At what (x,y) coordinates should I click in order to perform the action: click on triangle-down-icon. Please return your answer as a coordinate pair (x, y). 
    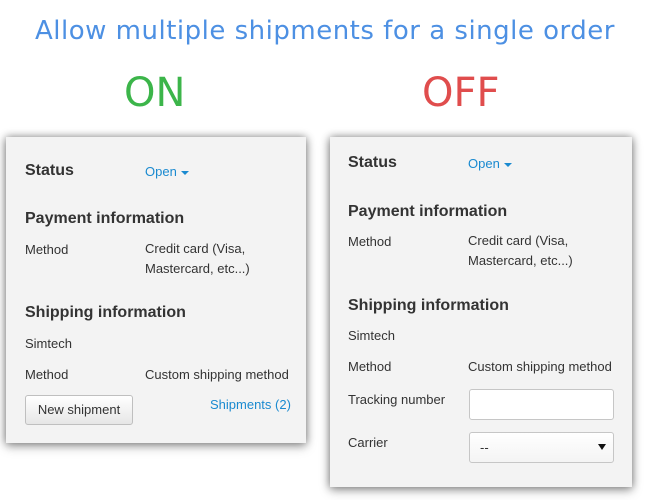
    Looking at the image, I should click on (602, 447).